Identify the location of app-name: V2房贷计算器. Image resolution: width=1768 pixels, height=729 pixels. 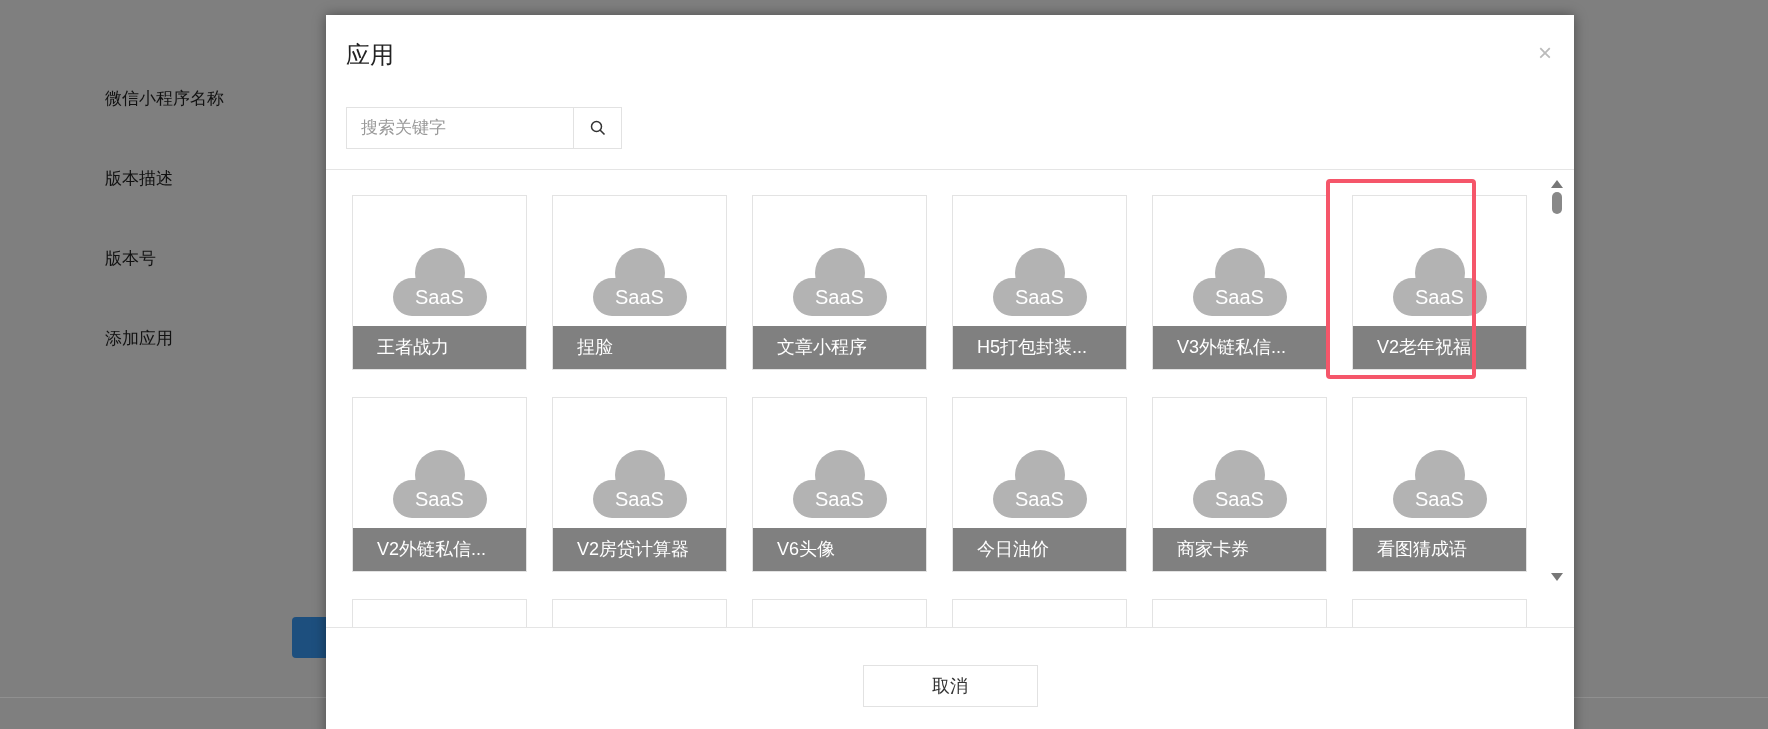
(633, 549).